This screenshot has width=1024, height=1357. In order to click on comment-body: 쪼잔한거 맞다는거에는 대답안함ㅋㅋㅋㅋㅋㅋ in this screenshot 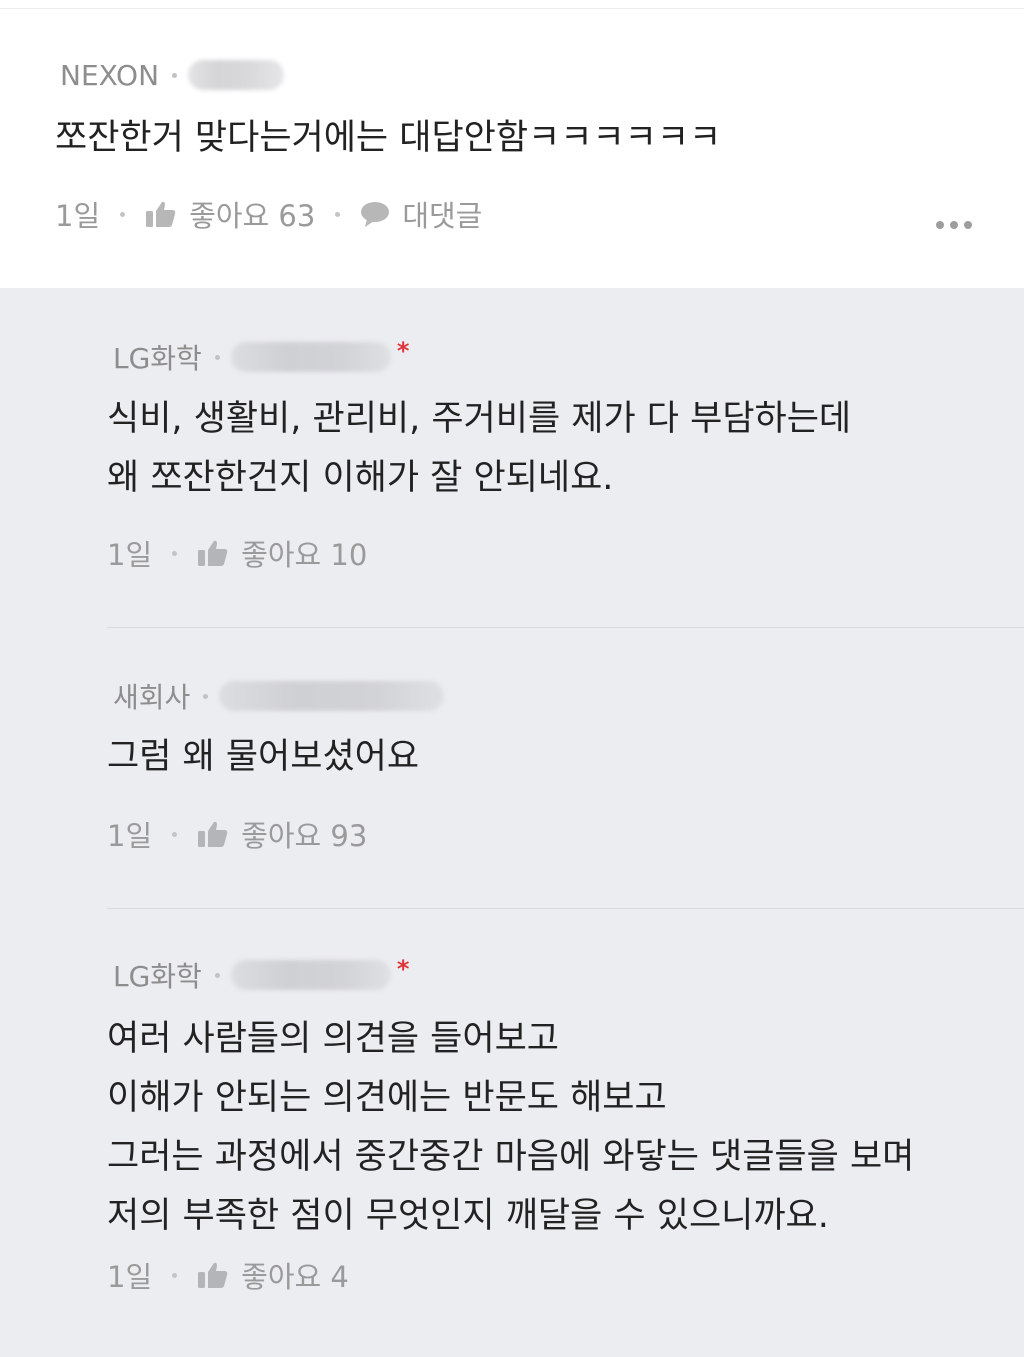, I will do `click(388, 138)`.